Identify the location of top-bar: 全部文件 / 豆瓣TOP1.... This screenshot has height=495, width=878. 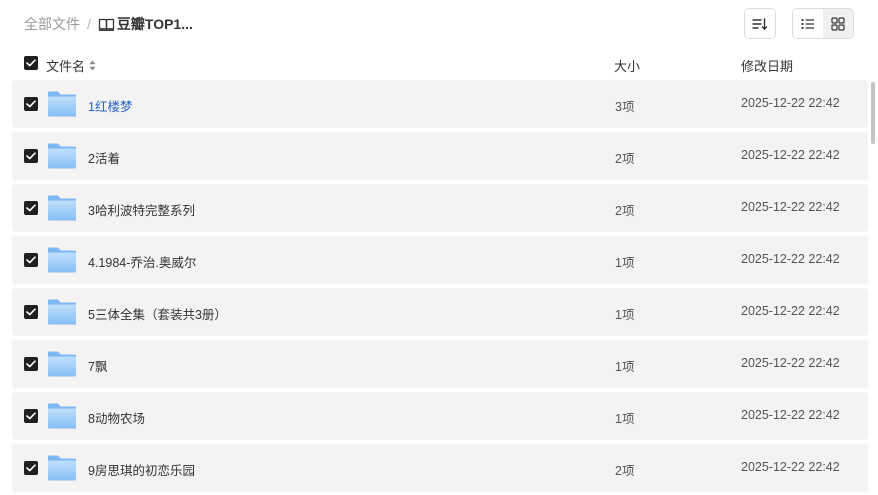
(439, 24).